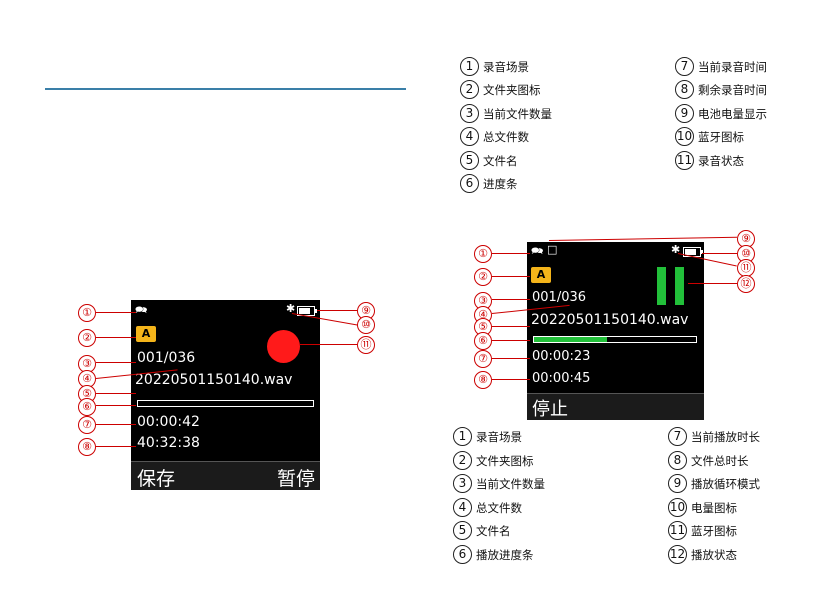 This screenshot has height=595, width=839. Describe the element at coordinates (366, 325) in the screenshot. I see `callout-10: ⑩` at that location.